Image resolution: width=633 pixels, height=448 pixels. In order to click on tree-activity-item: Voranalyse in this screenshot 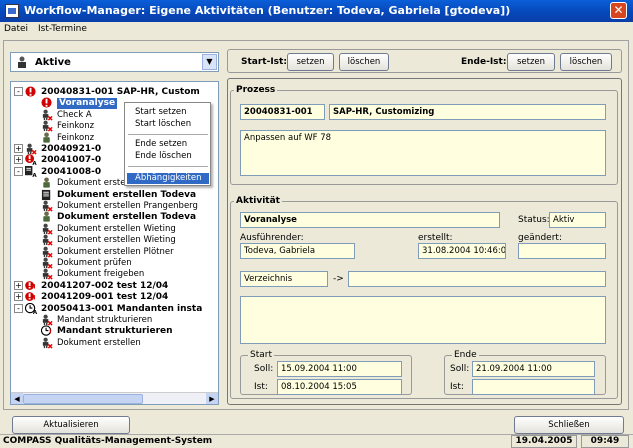, I will do `click(87, 104)`.